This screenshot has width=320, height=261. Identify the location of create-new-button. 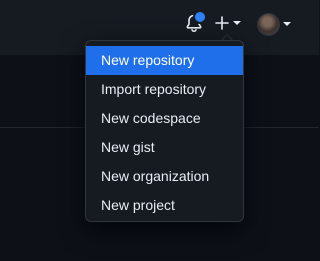
(230, 23).